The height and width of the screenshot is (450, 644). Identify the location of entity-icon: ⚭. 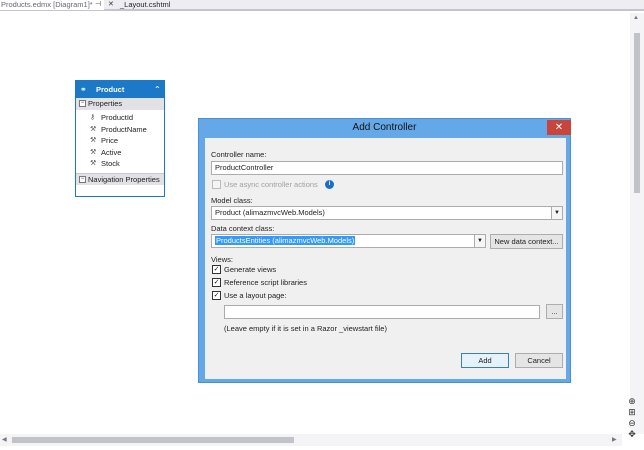
(83, 89).